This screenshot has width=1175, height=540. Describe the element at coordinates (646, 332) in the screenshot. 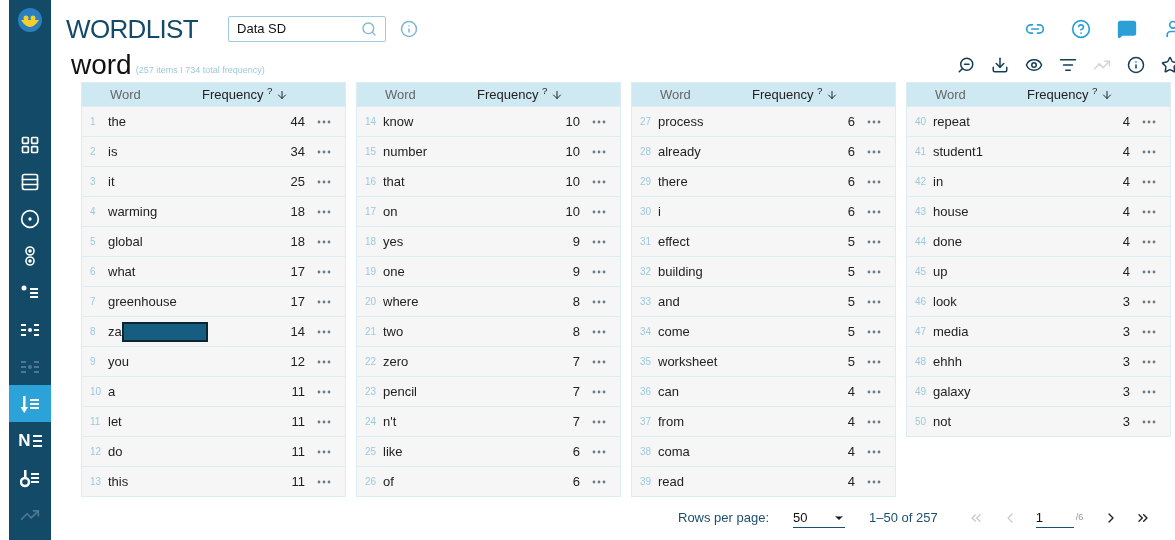

I see `rank-number: 34` at that location.